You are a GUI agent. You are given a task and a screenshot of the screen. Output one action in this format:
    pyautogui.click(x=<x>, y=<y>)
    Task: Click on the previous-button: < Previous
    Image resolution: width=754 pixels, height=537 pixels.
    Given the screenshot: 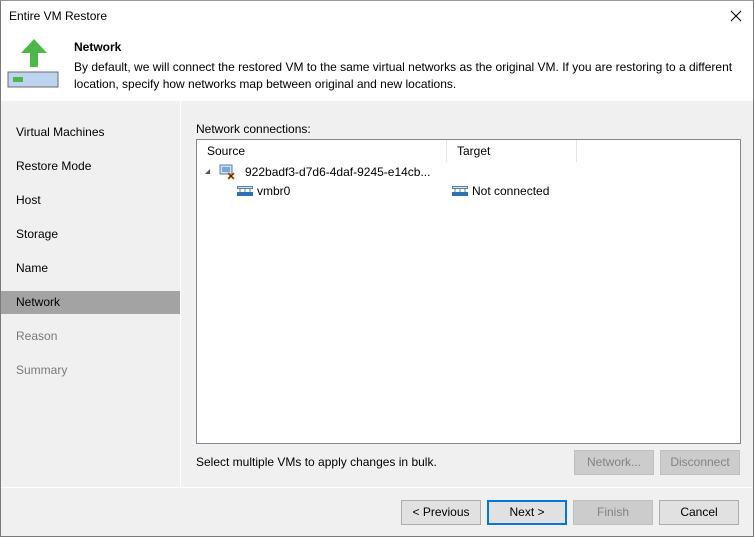 What is the action you would take?
    pyautogui.click(x=441, y=512)
    